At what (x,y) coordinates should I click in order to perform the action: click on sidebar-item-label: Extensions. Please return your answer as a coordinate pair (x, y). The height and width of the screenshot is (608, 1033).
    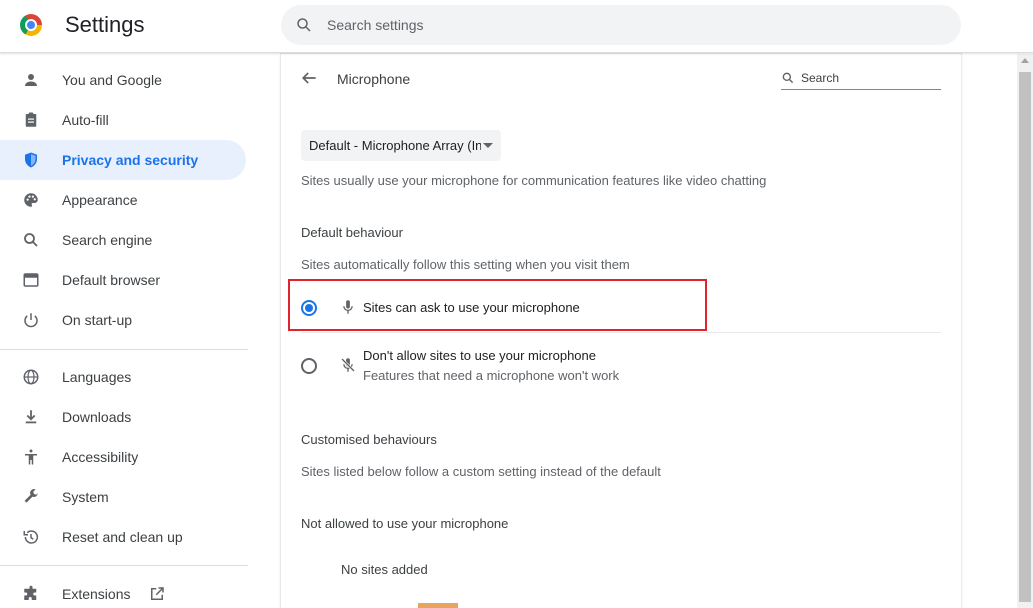
    Looking at the image, I should click on (96, 594).